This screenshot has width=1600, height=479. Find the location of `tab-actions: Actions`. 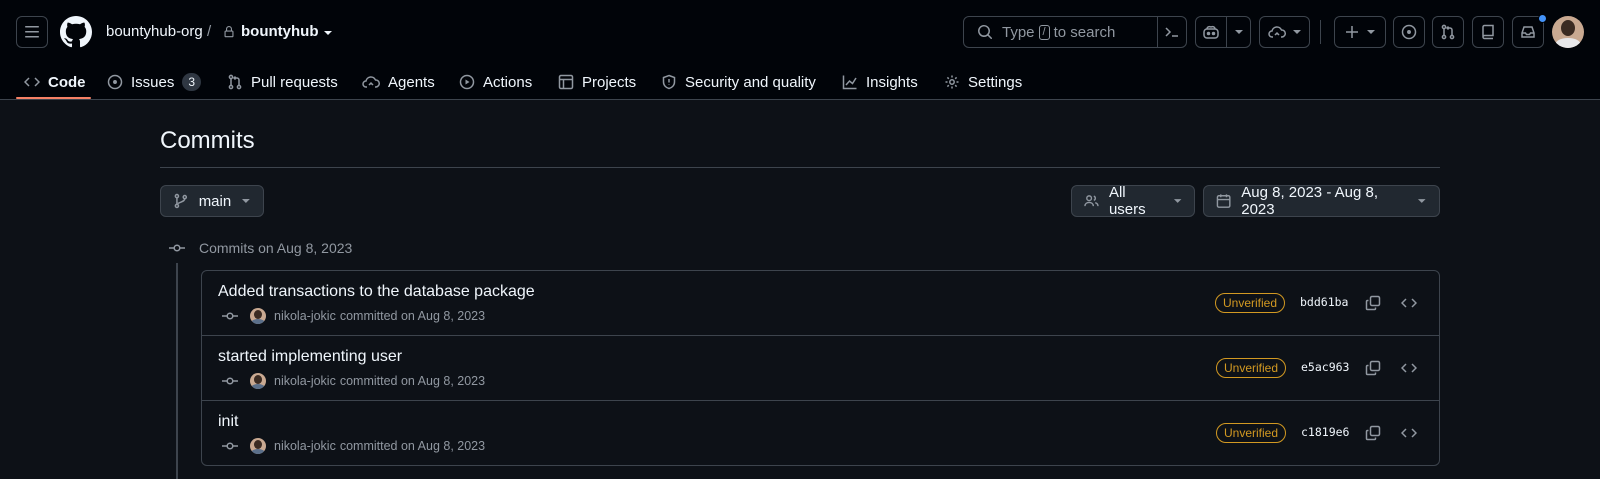

tab-actions: Actions is located at coordinates (495, 82).